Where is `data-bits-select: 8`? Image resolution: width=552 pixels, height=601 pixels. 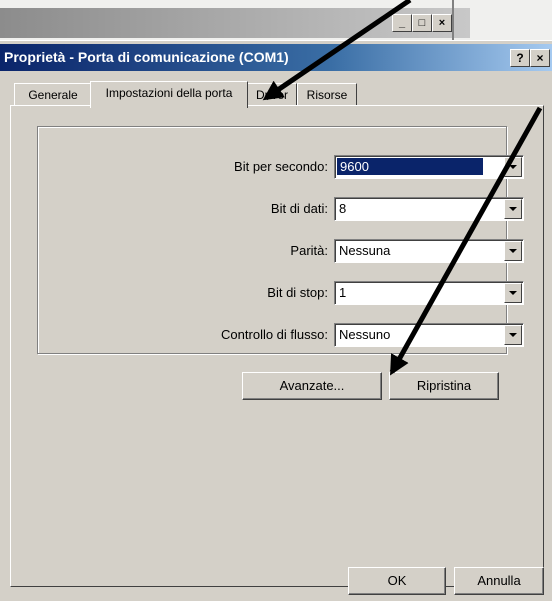
data-bits-select: 8 is located at coordinates (429, 209).